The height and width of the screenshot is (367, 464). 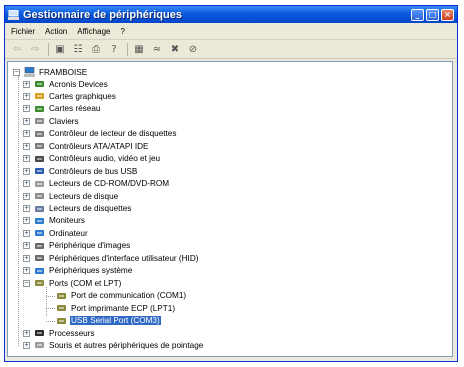 What do you see at coordinates (105, 159) in the screenshot?
I see `tree-item-label: Contrôleurs audio, vidéo et jeu` at bounding box center [105, 159].